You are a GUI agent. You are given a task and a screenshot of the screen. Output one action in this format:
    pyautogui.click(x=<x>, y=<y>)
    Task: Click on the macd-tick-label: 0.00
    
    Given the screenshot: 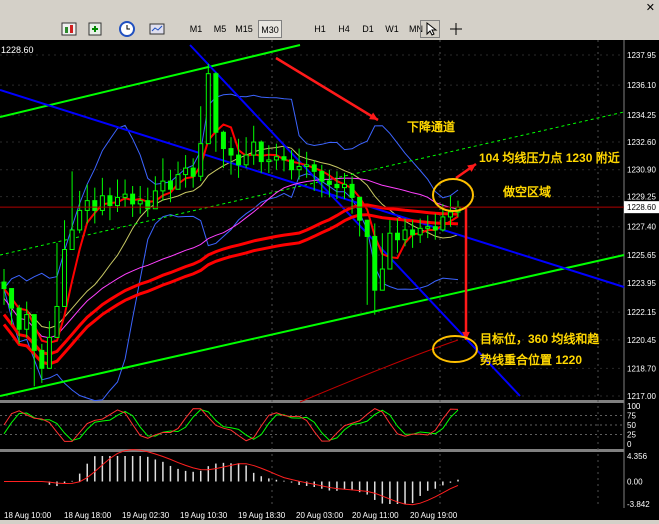 What is the action you would take?
    pyautogui.click(x=635, y=482)
    